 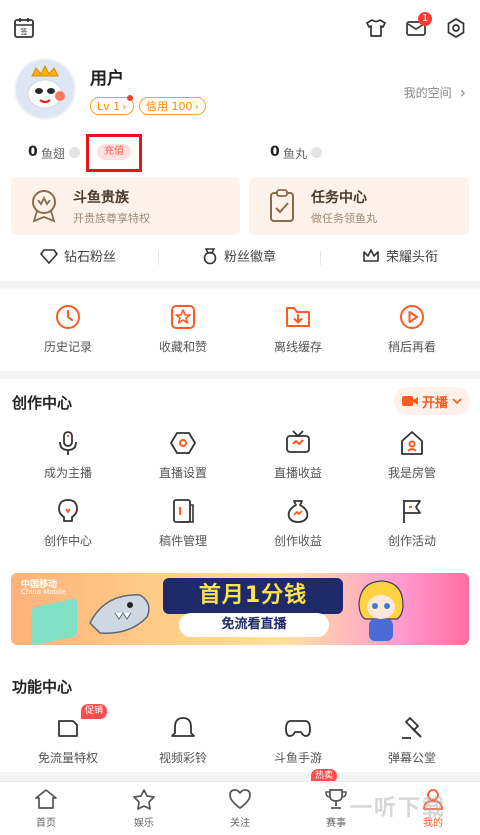 What do you see at coordinates (44, 206) in the screenshot?
I see `noble-badge-icon` at bounding box center [44, 206].